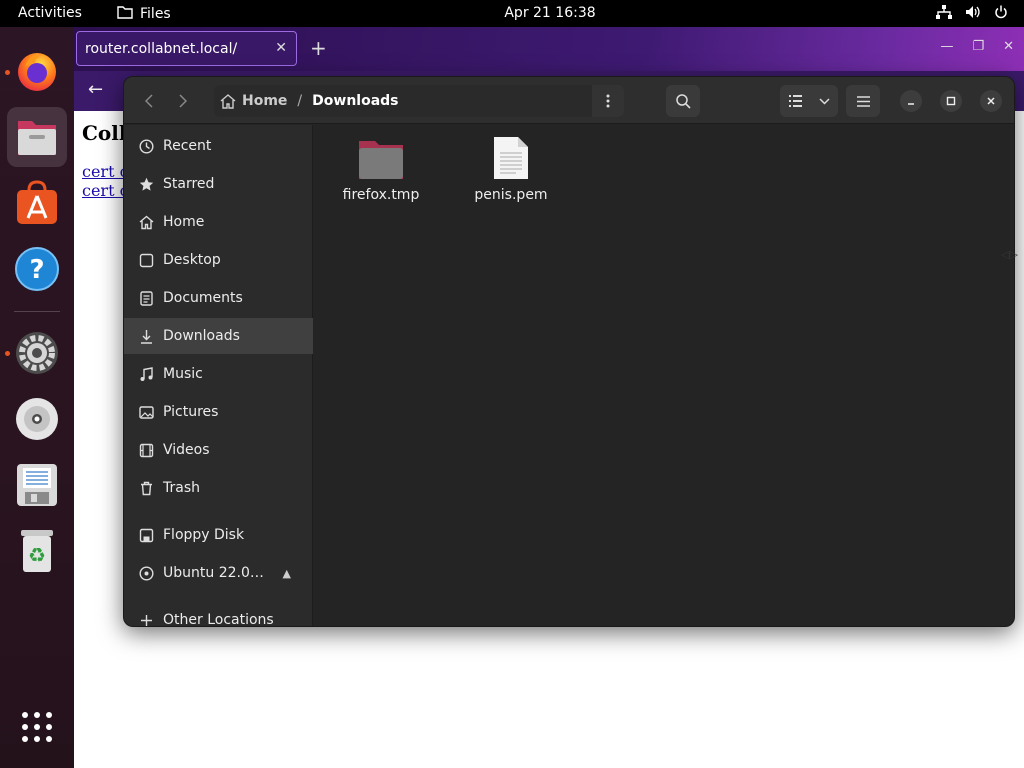 The height and width of the screenshot is (768, 1024). I want to click on sidebar-item-desktop: Desktop, so click(218, 260).